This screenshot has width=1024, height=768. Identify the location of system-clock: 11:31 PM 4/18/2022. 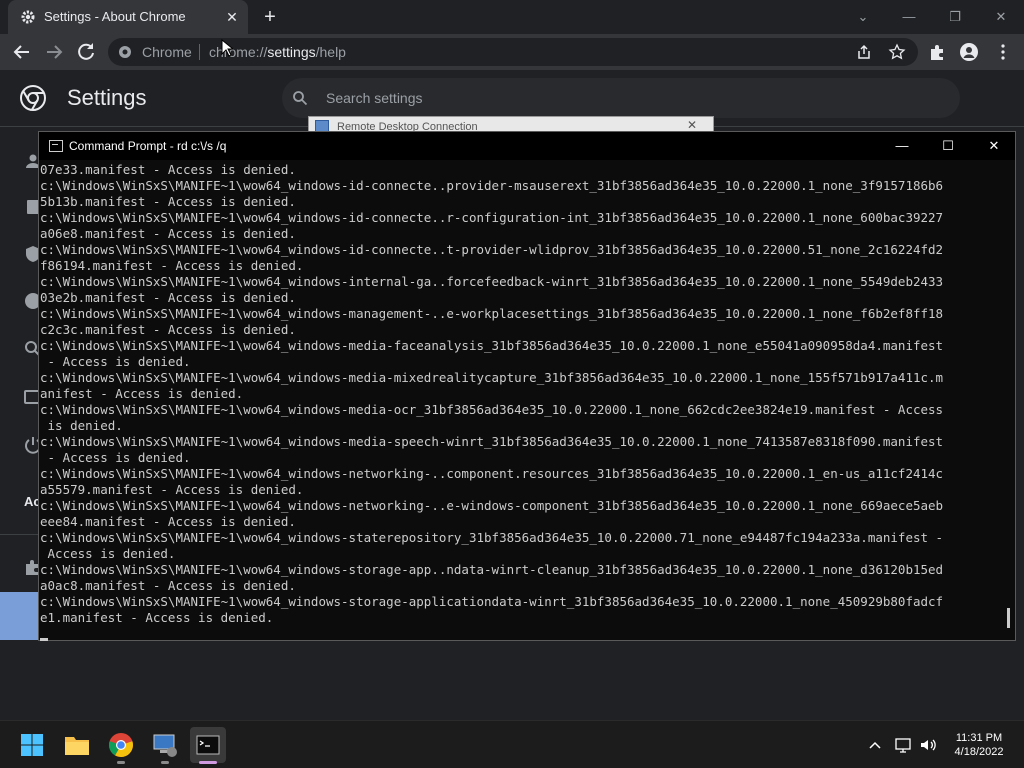
(979, 745).